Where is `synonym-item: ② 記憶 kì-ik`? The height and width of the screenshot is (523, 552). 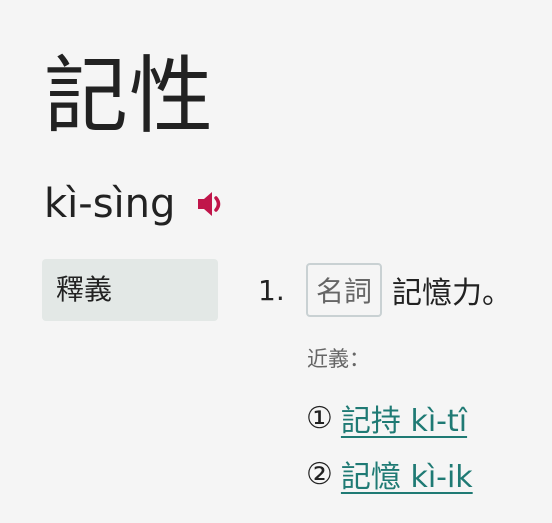 synonym-item: ② 記憶 kì-ik is located at coordinates (389, 474).